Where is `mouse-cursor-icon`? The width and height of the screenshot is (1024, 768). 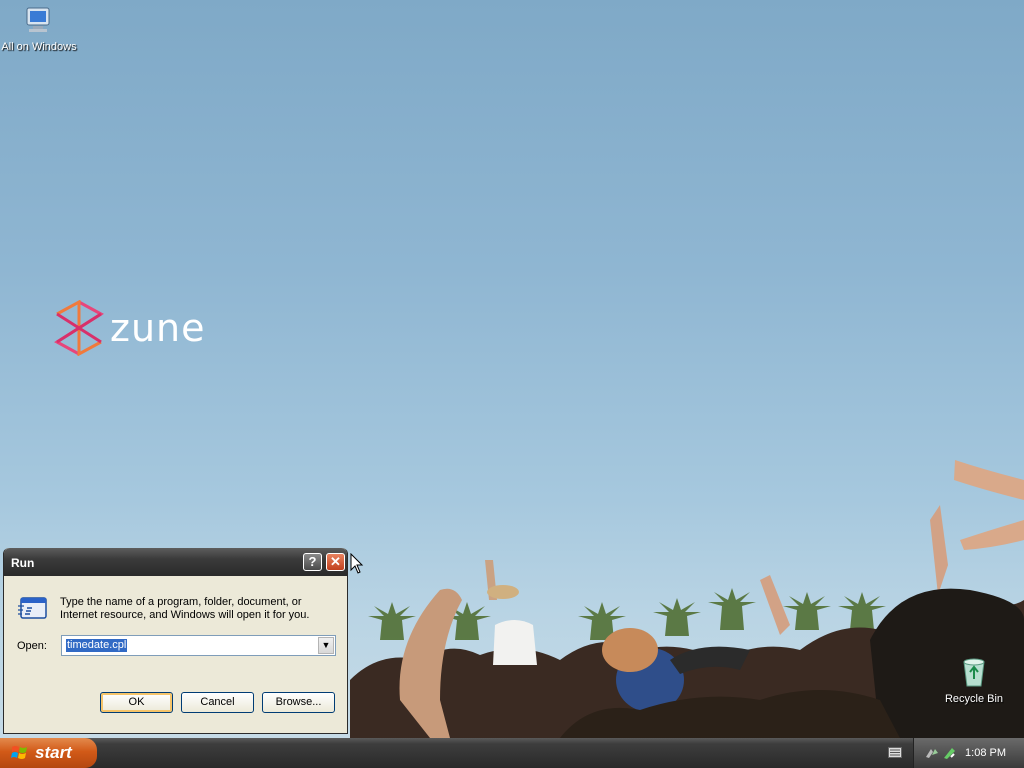 mouse-cursor-icon is located at coordinates (357, 563).